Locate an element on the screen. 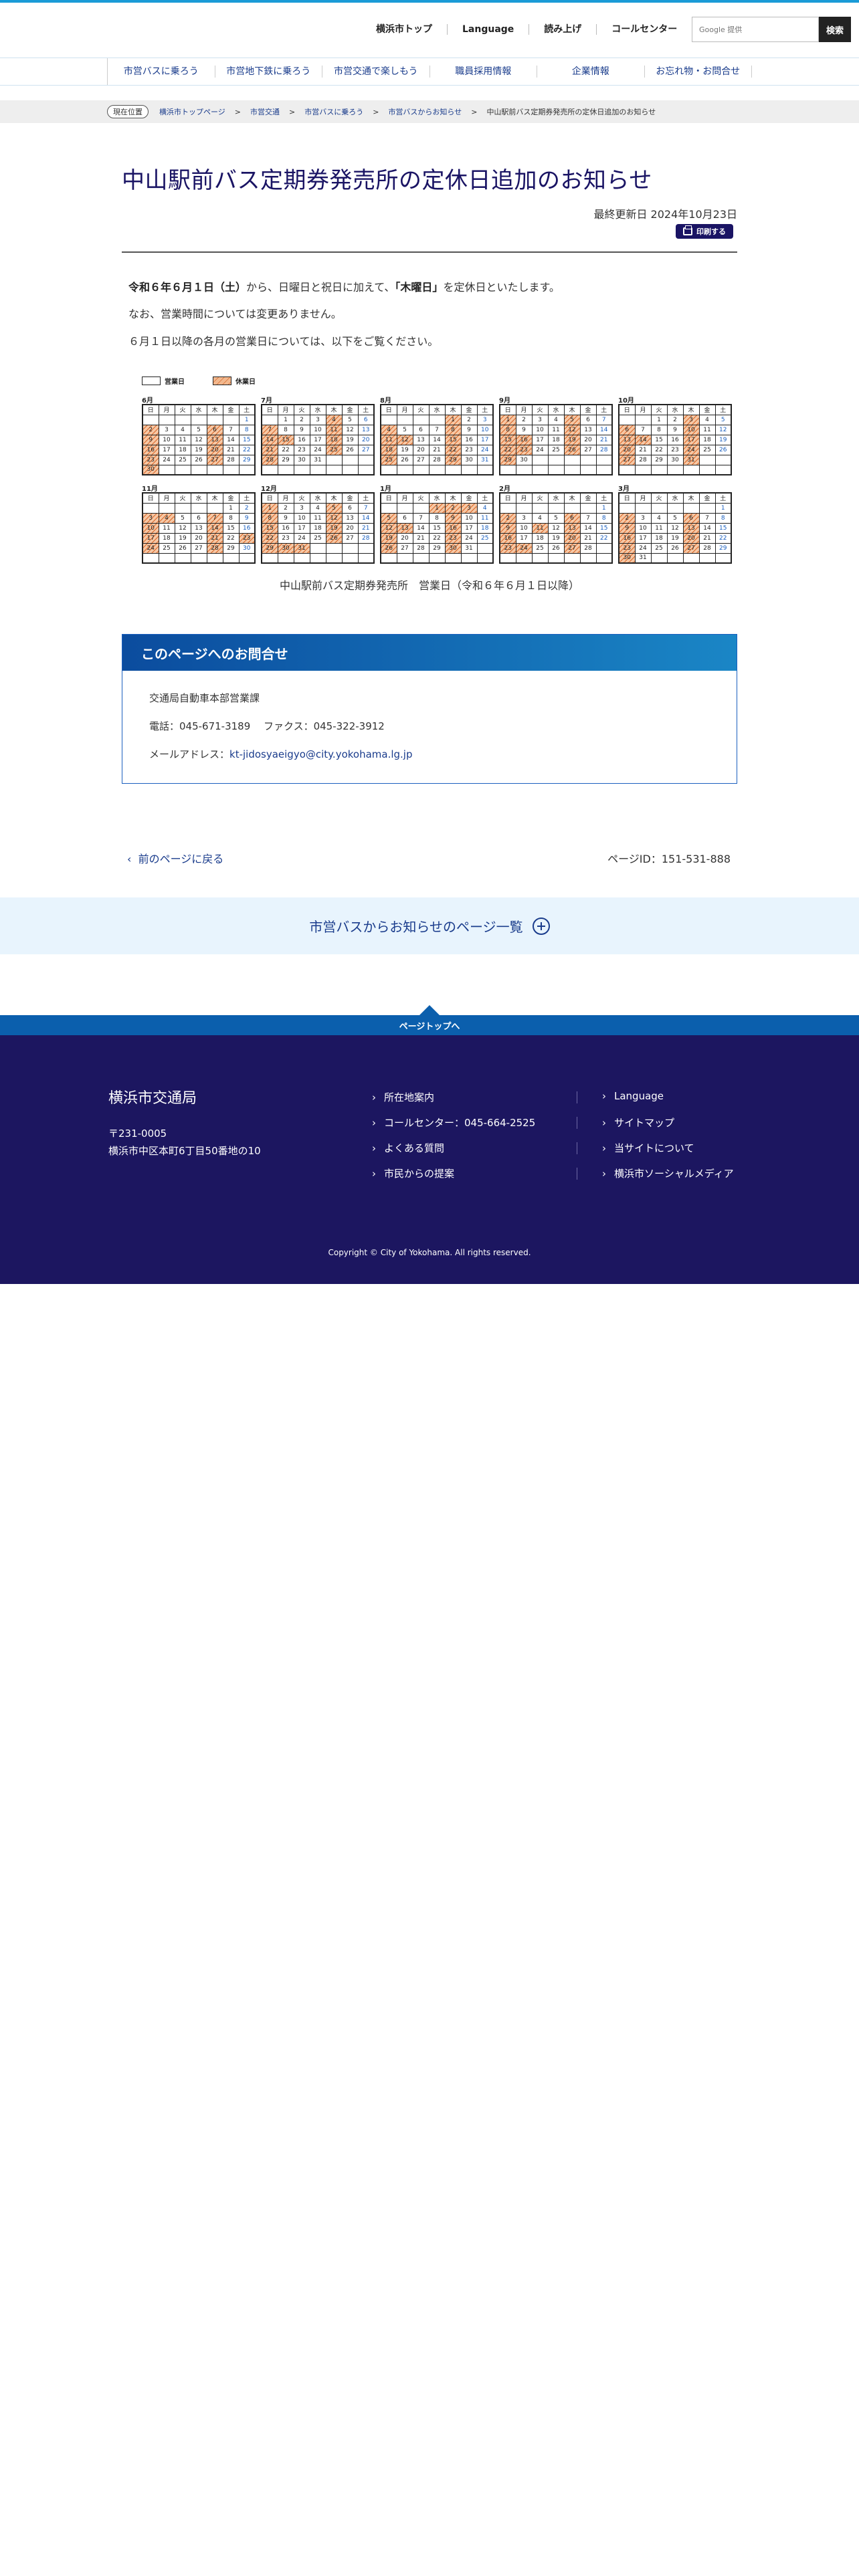 This screenshot has height=2576, width=859. weekday-header: 金 is located at coordinates (588, 498).